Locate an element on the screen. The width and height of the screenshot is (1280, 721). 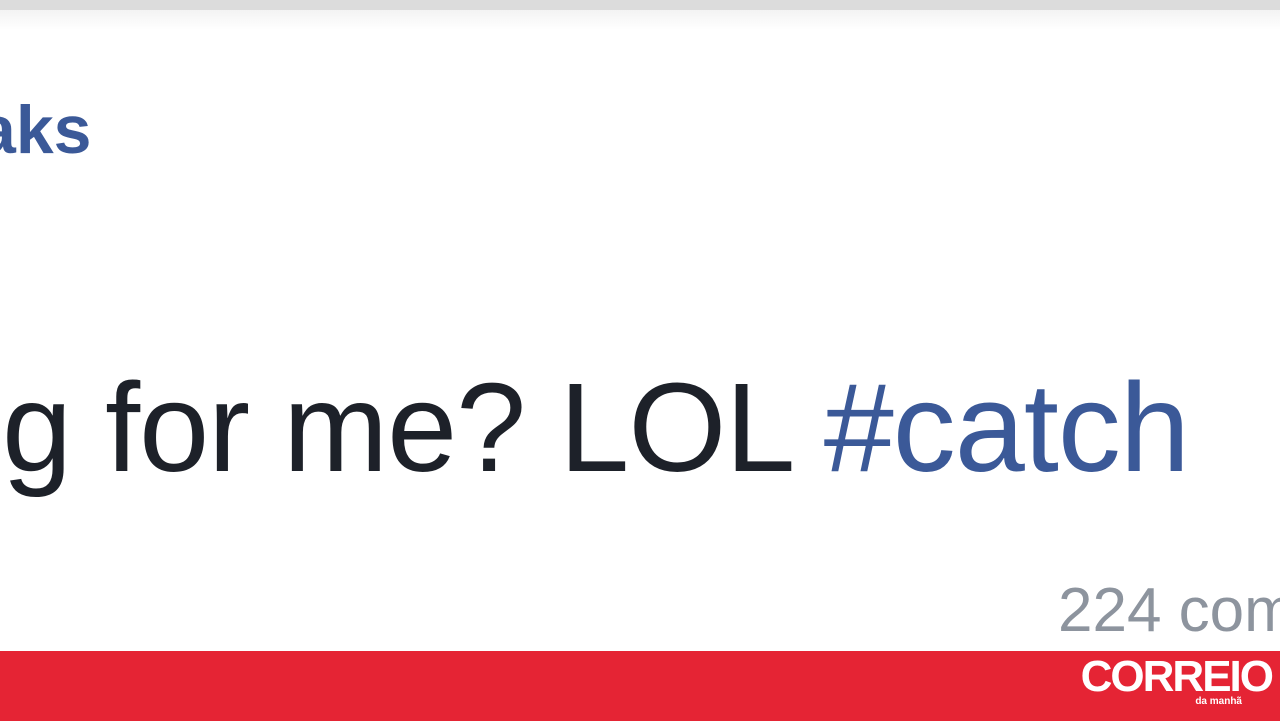
post-message-text: g for me? LOL is located at coordinates (413, 427).